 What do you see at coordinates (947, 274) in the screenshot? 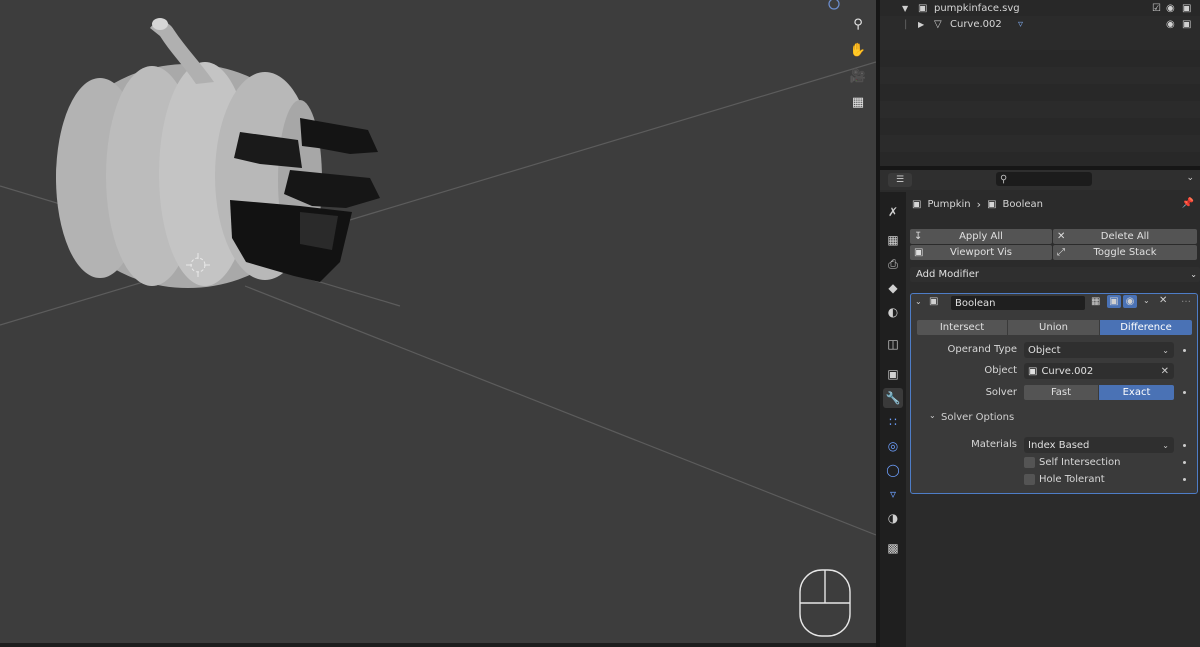
I see `add-modifier-label: Add Modifier` at bounding box center [947, 274].